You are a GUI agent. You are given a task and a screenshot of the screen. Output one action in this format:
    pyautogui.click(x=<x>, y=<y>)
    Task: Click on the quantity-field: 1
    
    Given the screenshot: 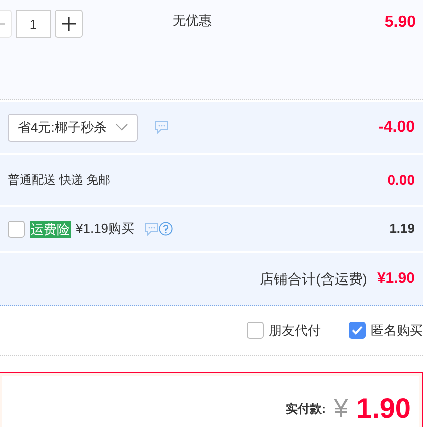 What is the action you would take?
    pyautogui.click(x=33, y=24)
    